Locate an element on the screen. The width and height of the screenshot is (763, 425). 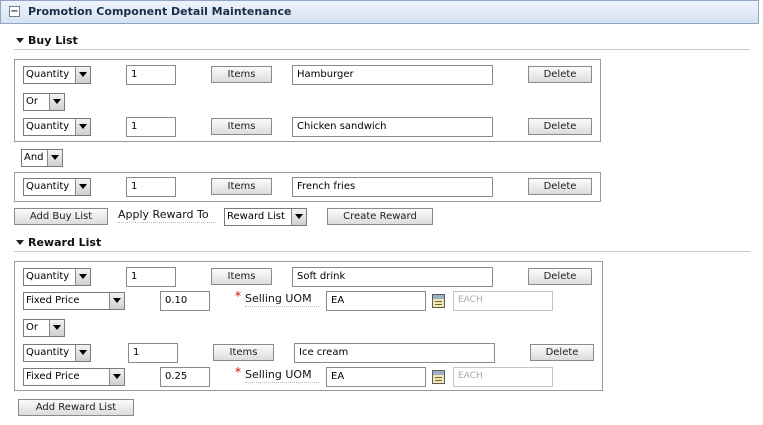
reward-row-1-uom-label: Selling UOM is located at coordinates (282, 299).